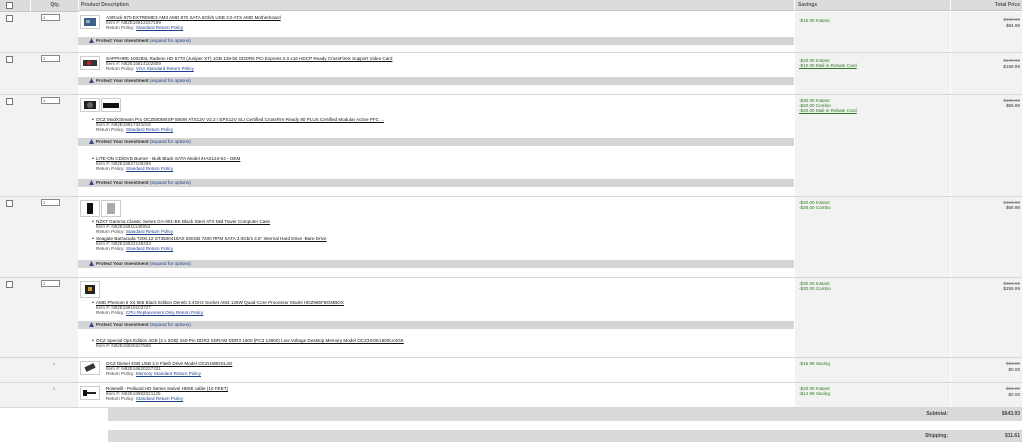  What do you see at coordinates (872, 5) in the screenshot?
I see `header-savings: Savings` at bounding box center [872, 5].